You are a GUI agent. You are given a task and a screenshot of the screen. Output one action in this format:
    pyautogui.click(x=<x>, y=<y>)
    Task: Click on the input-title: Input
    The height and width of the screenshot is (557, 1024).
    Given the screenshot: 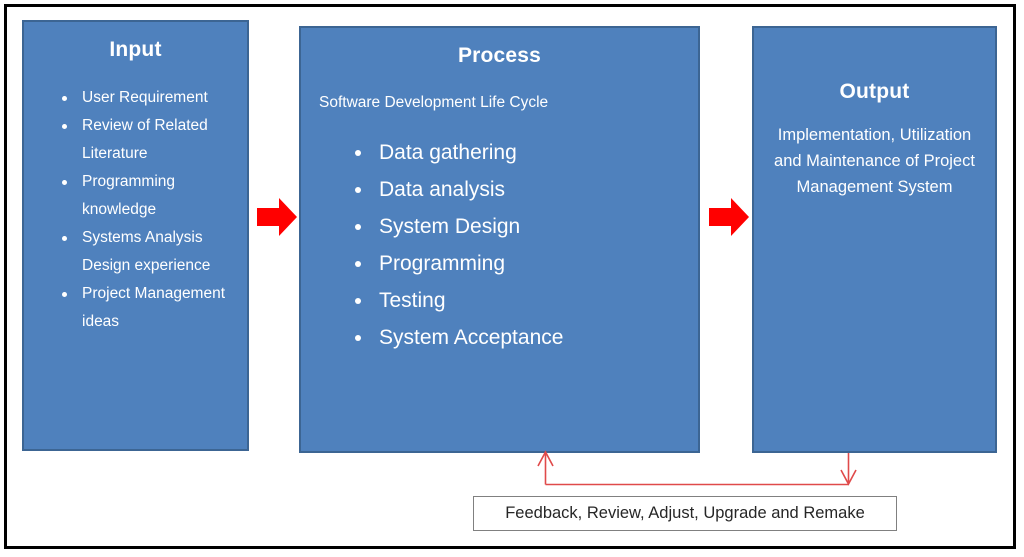 What is the action you would take?
    pyautogui.click(x=135, y=49)
    